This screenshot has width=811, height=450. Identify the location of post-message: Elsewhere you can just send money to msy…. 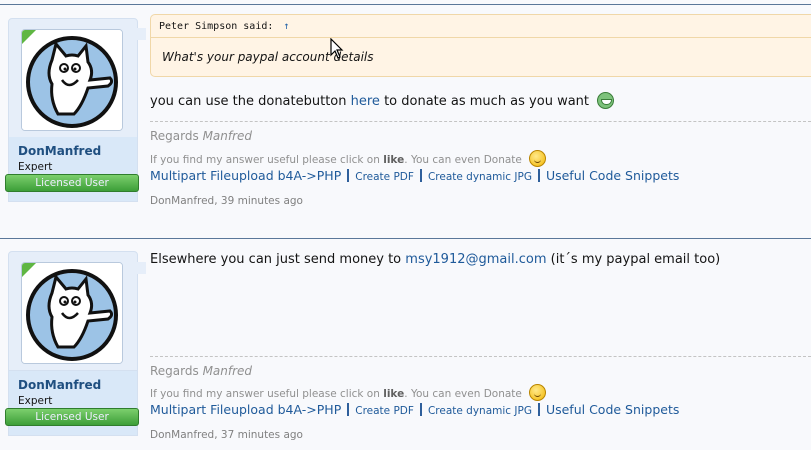
(435, 259).